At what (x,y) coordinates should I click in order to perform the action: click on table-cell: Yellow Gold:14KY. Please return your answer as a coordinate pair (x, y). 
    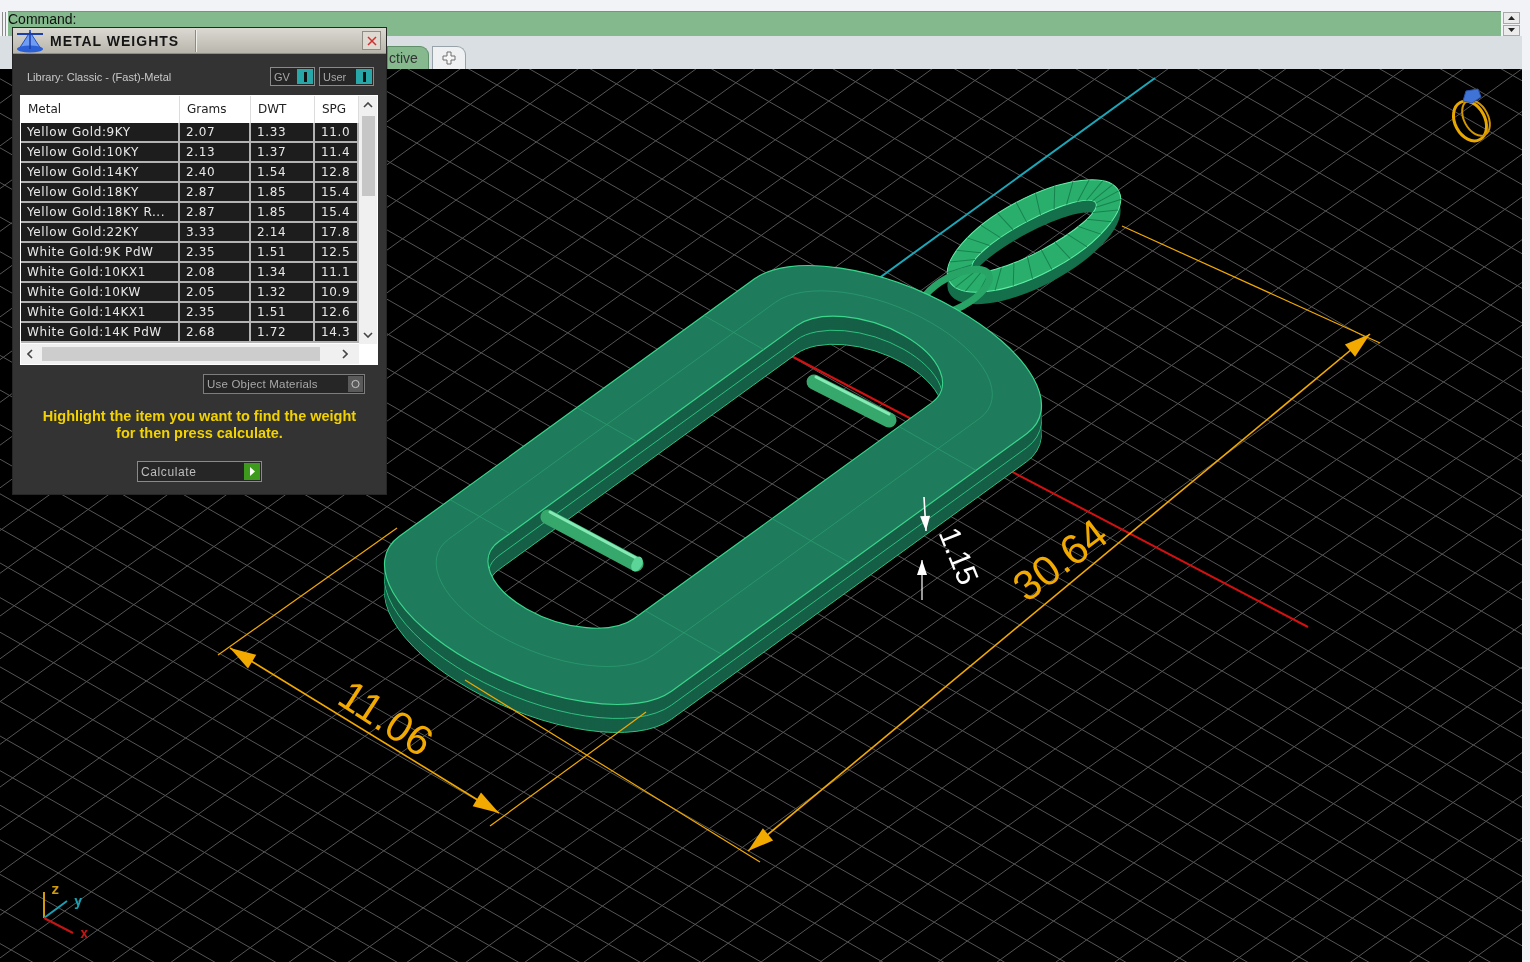
    Looking at the image, I should click on (100, 173).